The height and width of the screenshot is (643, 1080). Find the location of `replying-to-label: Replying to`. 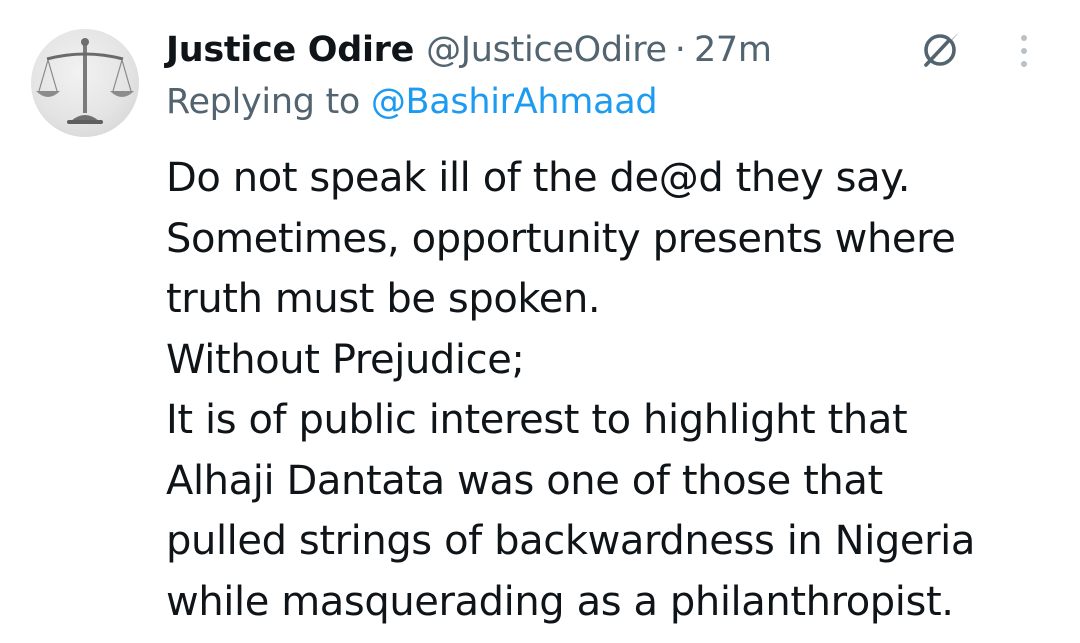

replying-to-label: Replying to is located at coordinates (268, 102).